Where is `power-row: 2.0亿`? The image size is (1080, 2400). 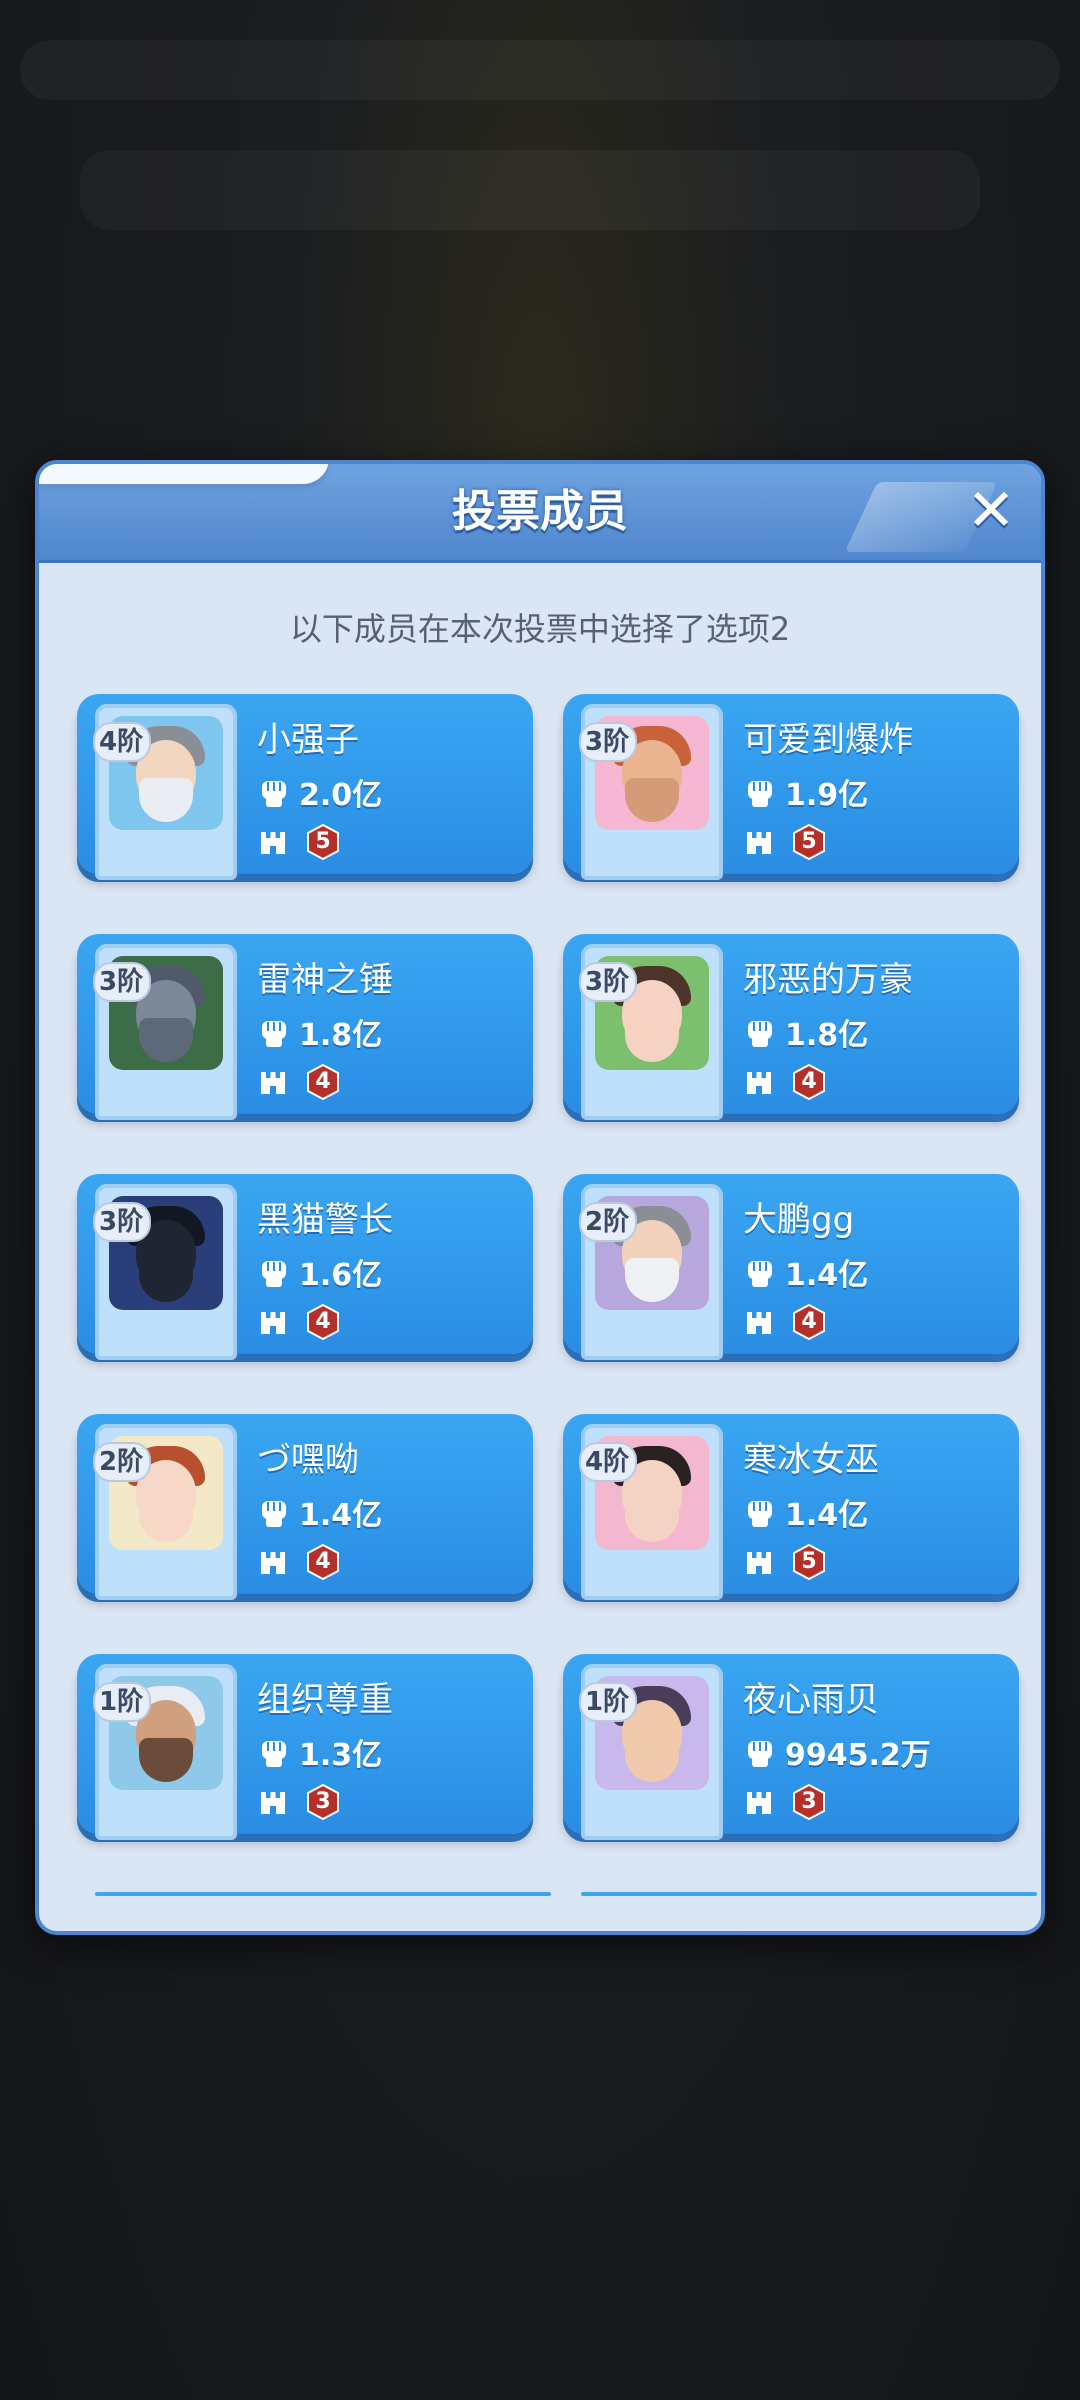 power-row: 2.0亿 is located at coordinates (320, 792).